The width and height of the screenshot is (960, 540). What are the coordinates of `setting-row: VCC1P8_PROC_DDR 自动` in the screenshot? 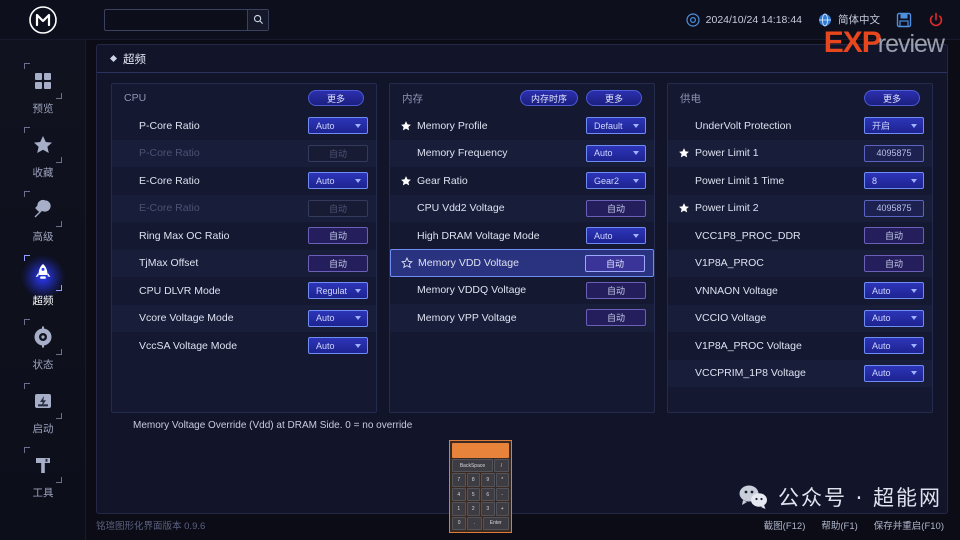 It's located at (800, 236).